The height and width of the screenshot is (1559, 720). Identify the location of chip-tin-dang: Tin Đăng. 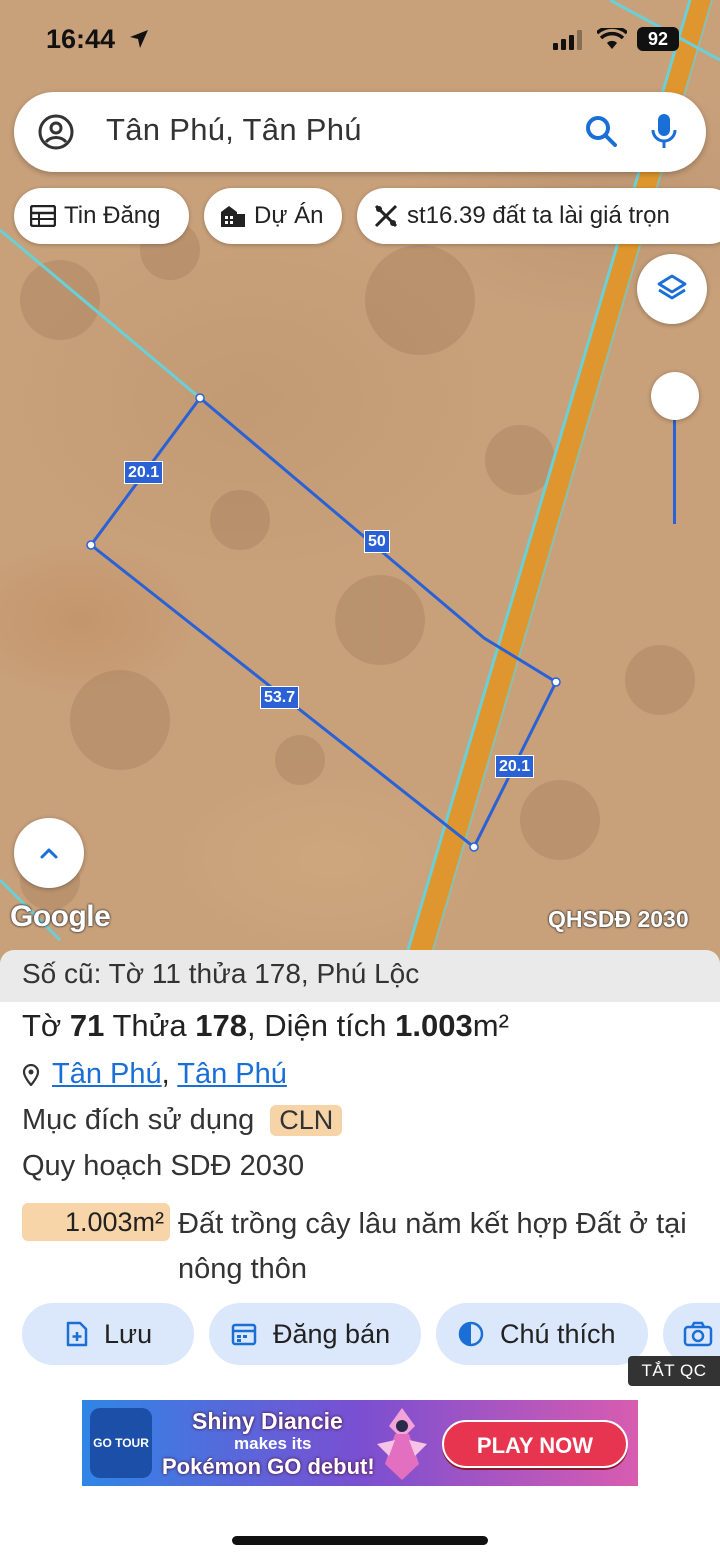
(101, 216).